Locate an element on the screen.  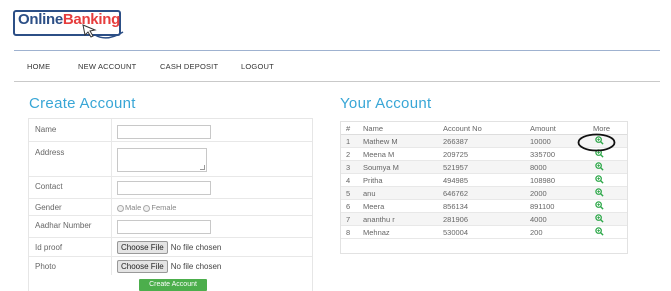
your-account-heading: Your Account is located at coordinates (386, 103).